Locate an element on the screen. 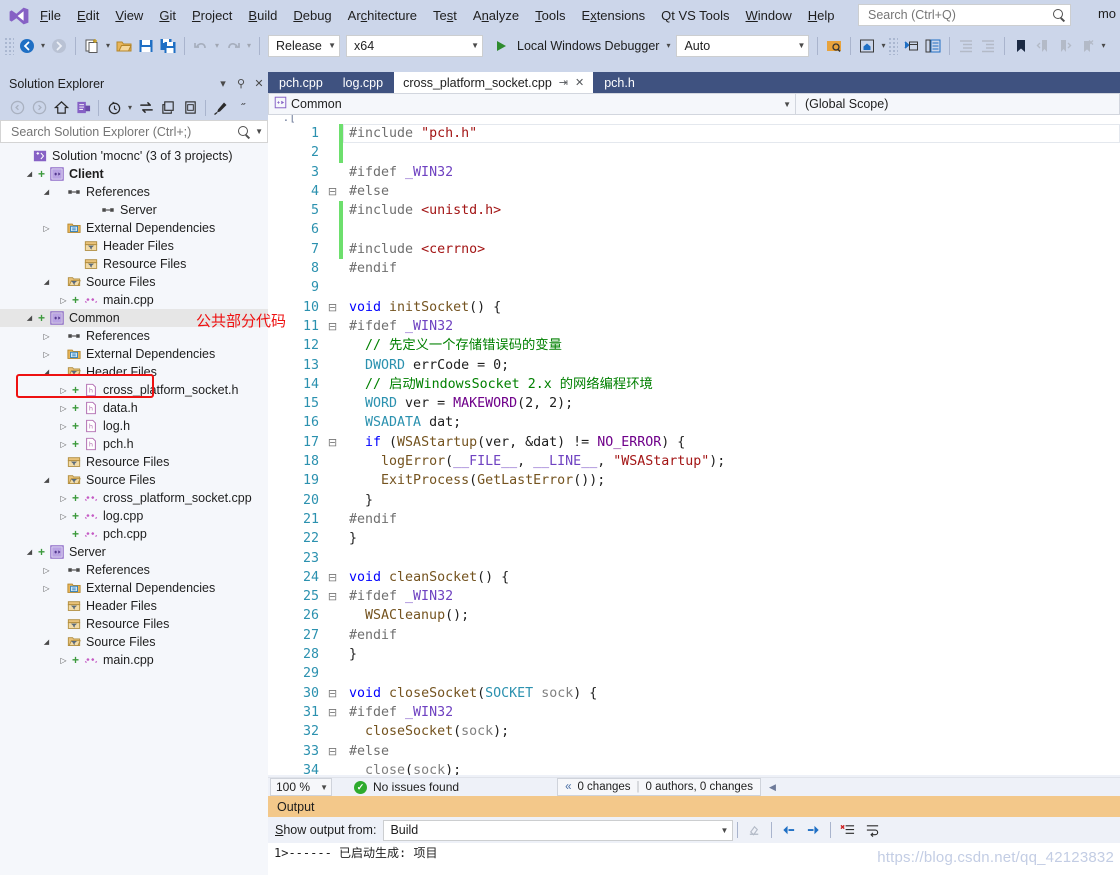  code-line: 14 // 启动WindowsSocket 2.x 的网络编程环境 is located at coordinates (694, 384).